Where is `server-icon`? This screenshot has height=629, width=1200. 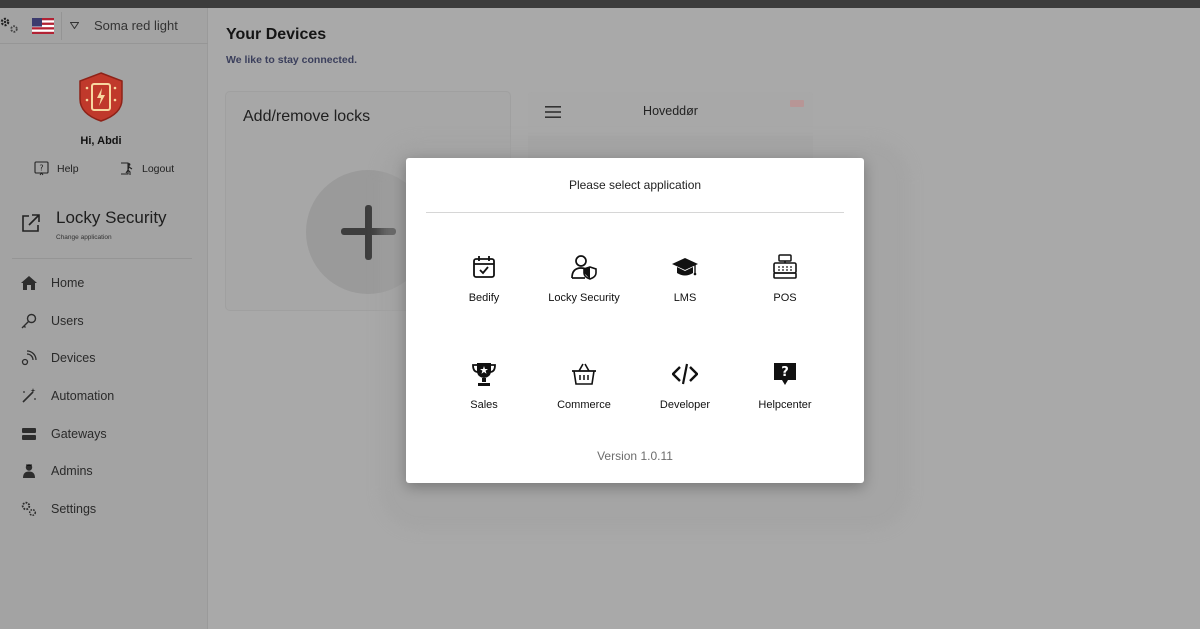
server-icon is located at coordinates (29, 434).